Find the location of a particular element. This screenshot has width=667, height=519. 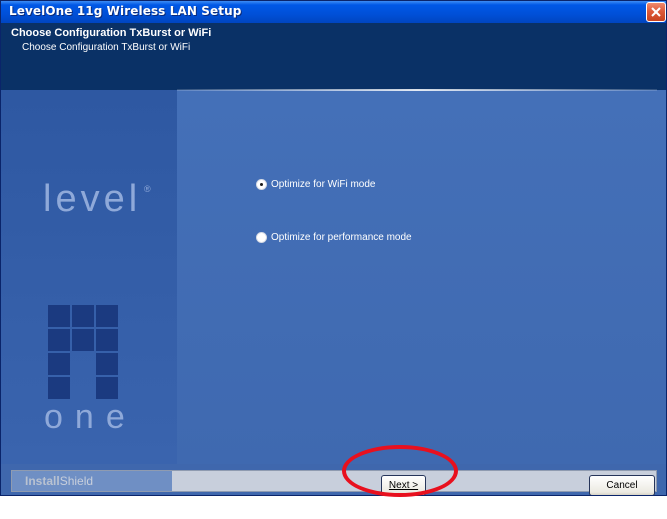

logo-level-text: level is located at coordinates (92, 199).